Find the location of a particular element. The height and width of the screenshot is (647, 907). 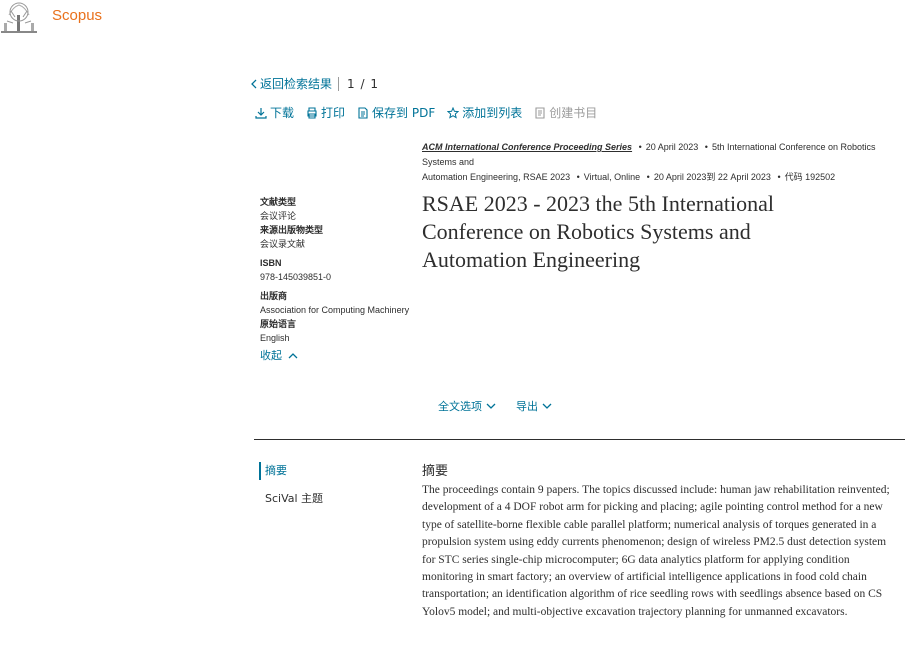

add-to-list-button: 添加到列表 is located at coordinates (484, 112).